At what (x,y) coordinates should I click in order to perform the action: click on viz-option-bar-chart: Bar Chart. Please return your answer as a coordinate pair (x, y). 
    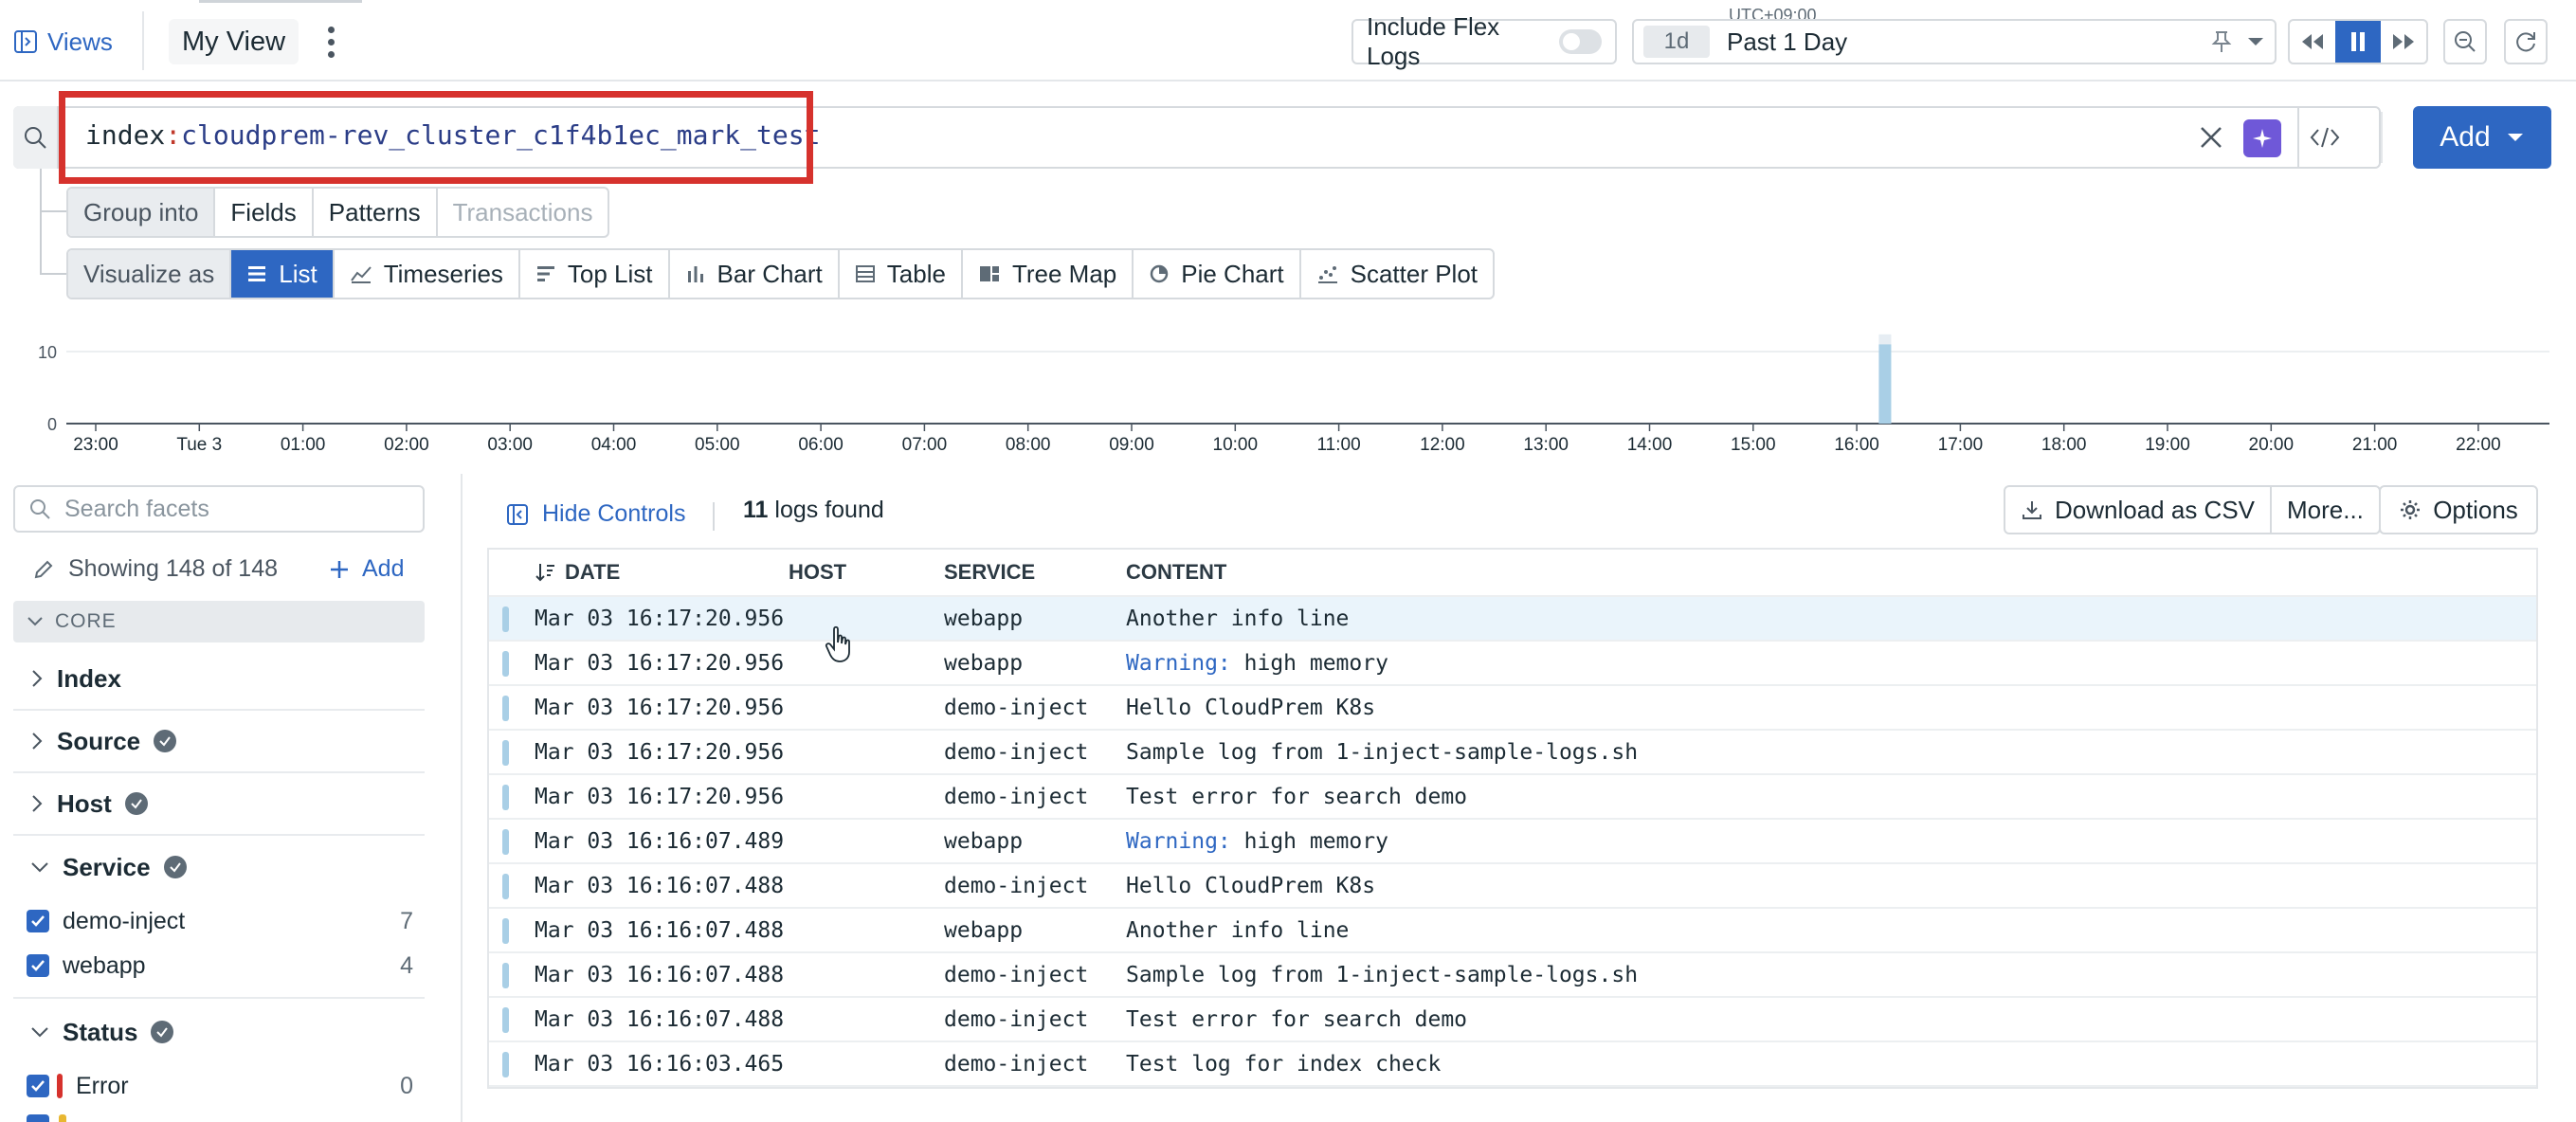
    Looking at the image, I should click on (755, 274).